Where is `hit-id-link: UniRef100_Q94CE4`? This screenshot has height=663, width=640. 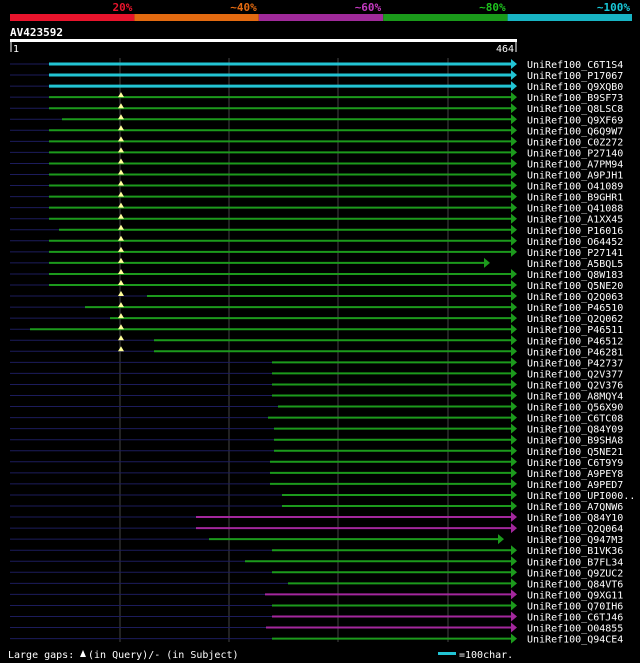
hit-id-link: UniRef100_Q94CE4 is located at coordinates (575, 640).